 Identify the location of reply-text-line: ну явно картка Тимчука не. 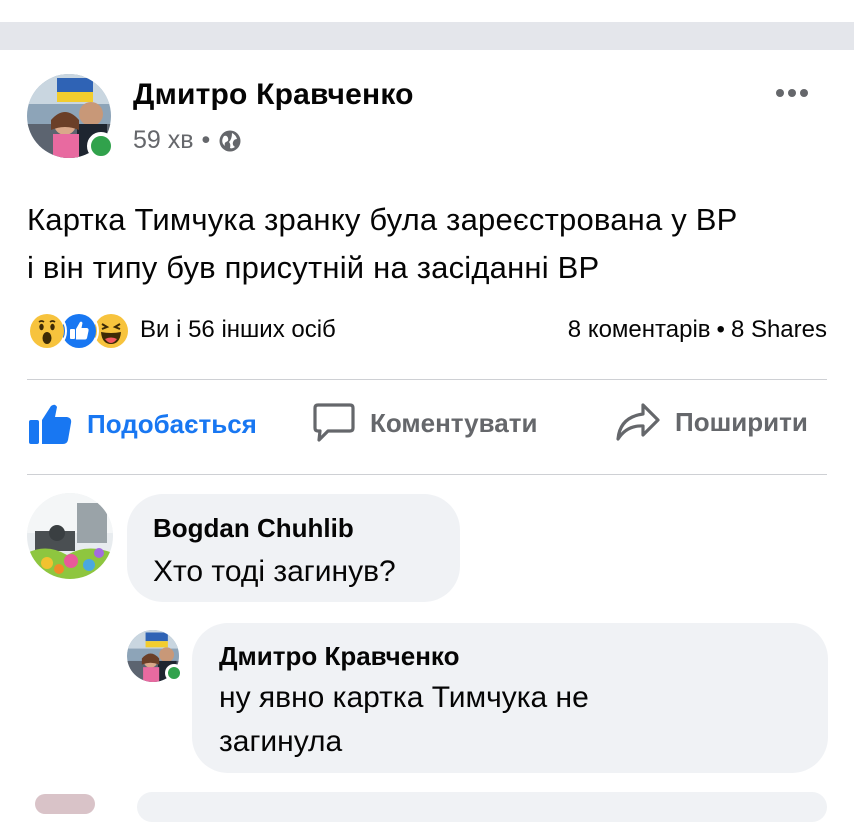
(404, 697).